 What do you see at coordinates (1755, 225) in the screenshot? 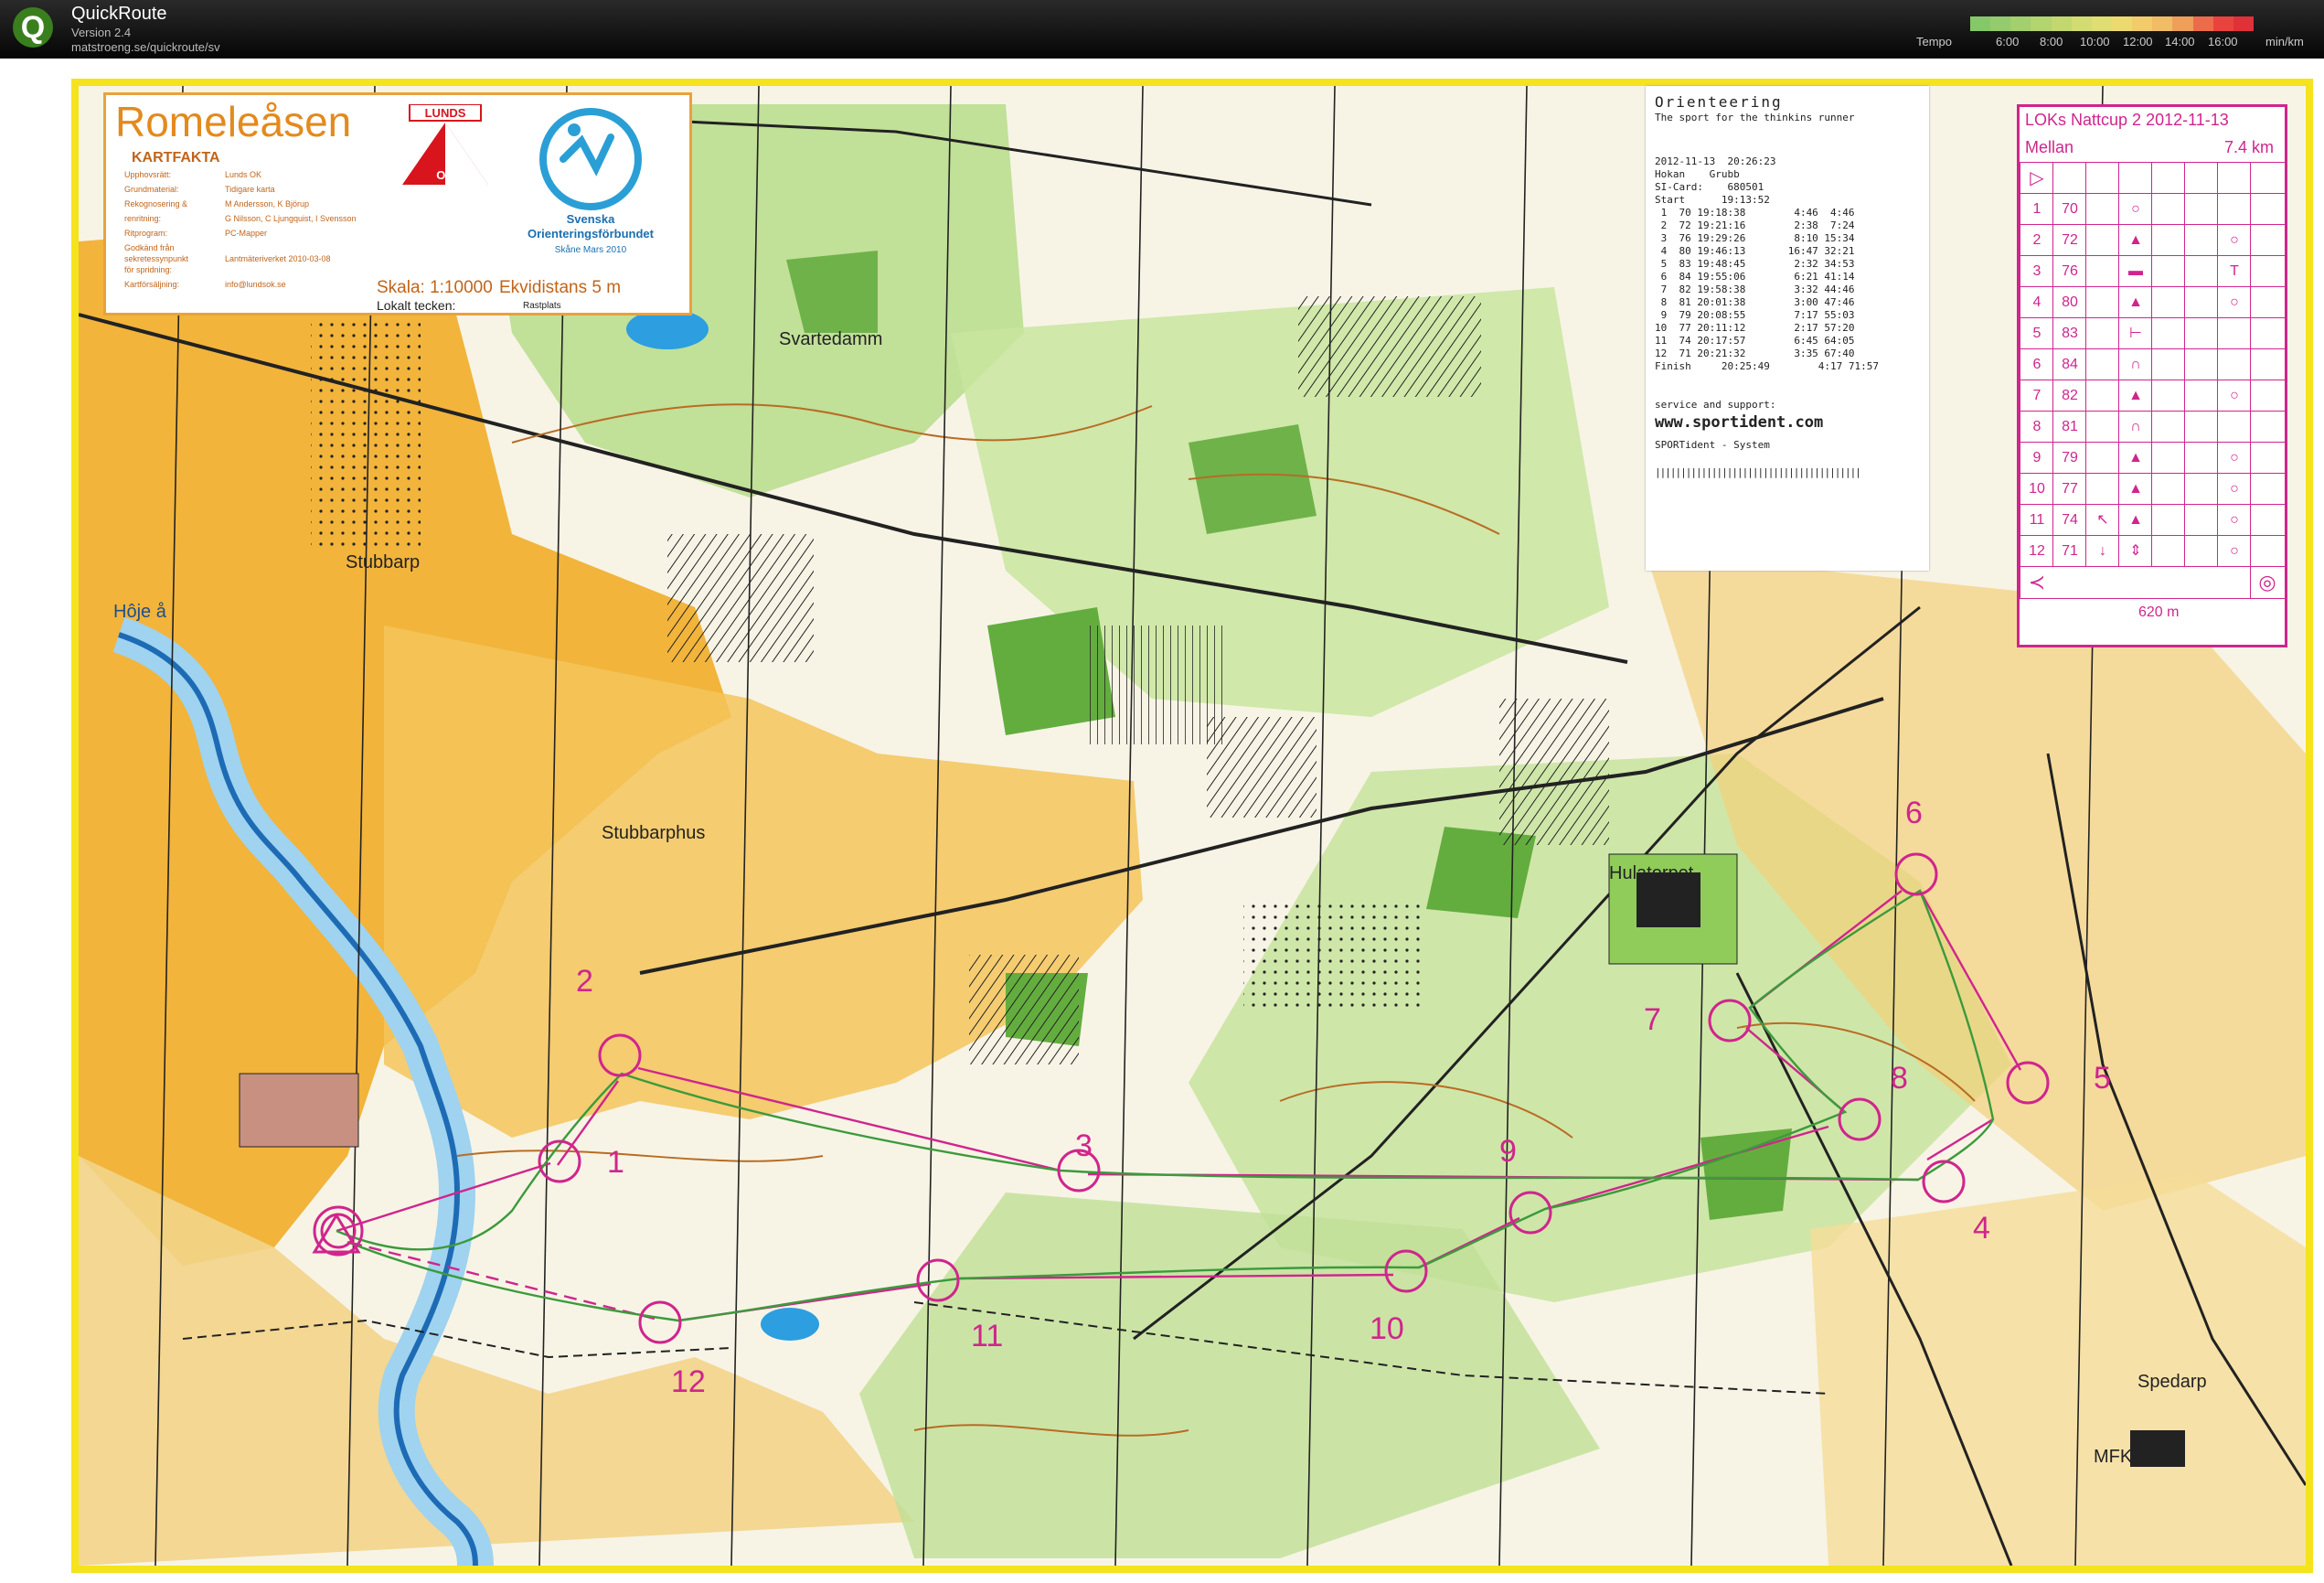
I see `receipt-split: 2 72 19:21:16 2:38 7:24` at bounding box center [1755, 225].